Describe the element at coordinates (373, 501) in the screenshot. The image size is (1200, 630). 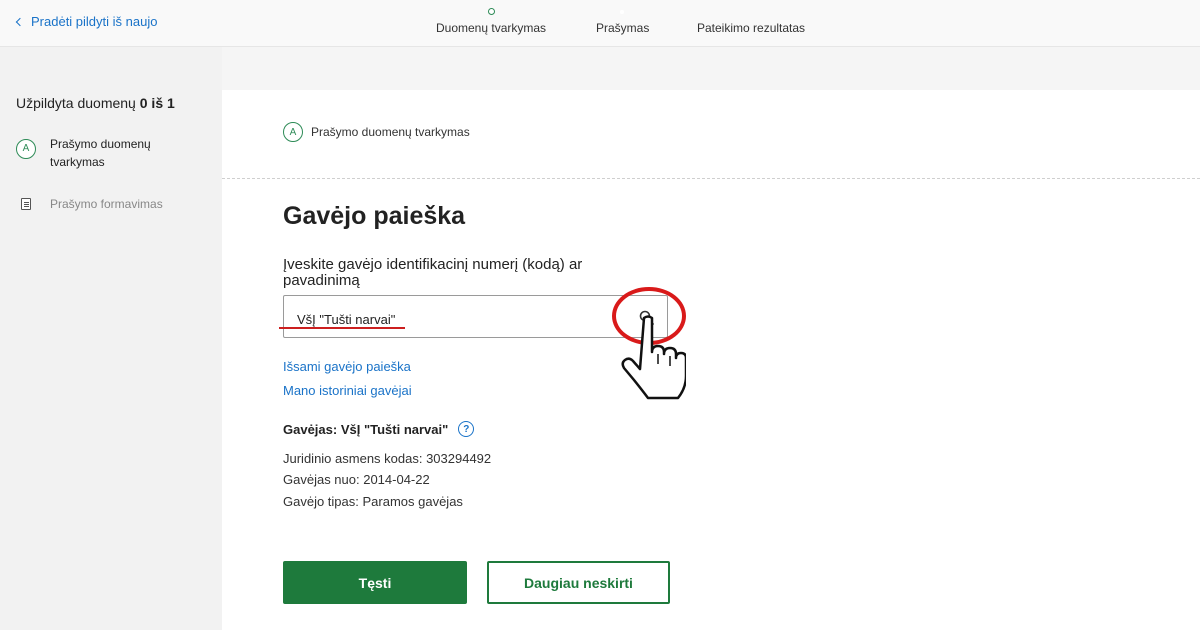
I see `recipient-type: Gavėjo tipas: Paramos gavėjas` at that location.